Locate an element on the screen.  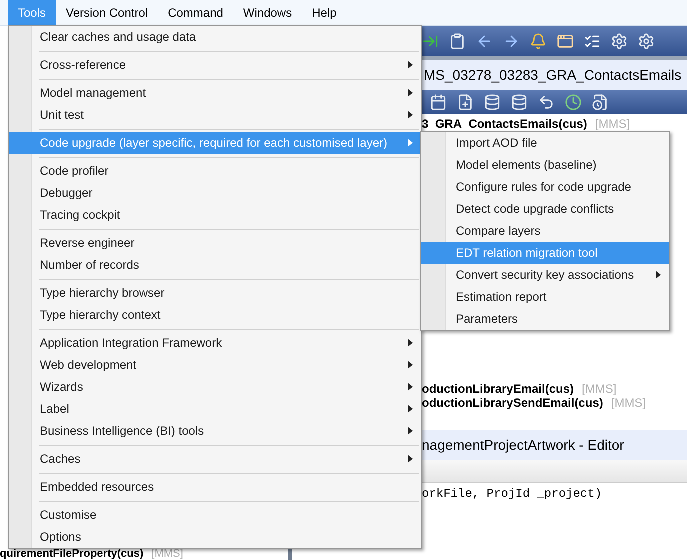
menu-item: Tracing cockpit is located at coordinates (215, 215).